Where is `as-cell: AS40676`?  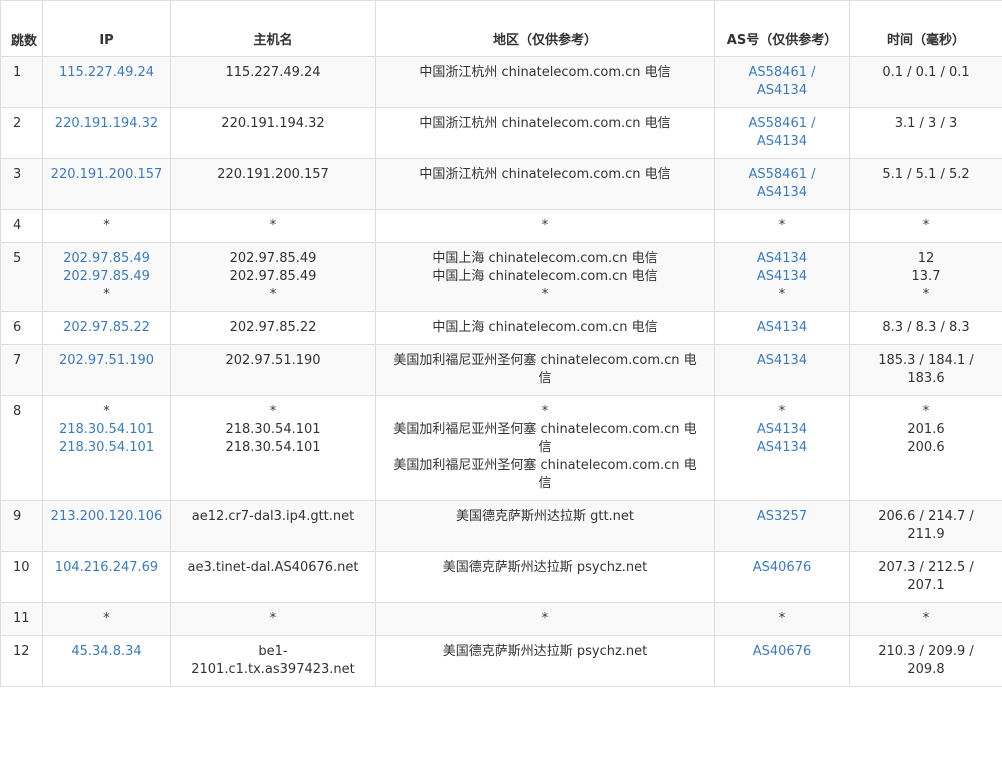 as-cell: AS40676 is located at coordinates (782, 661).